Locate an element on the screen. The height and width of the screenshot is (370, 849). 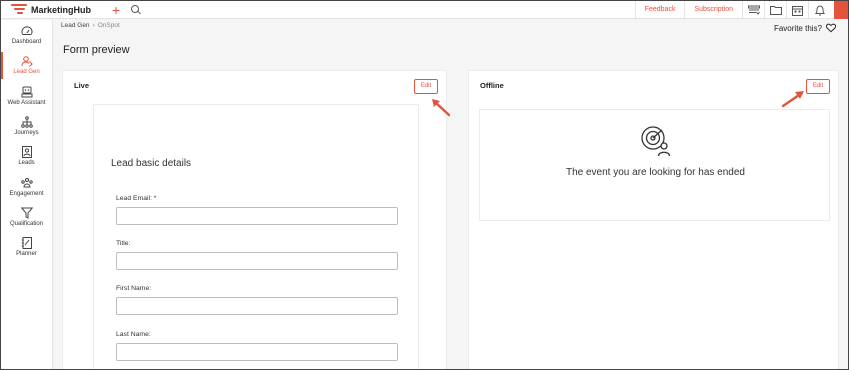
sidebar-item-label: Lead Gen is located at coordinates (26, 72).